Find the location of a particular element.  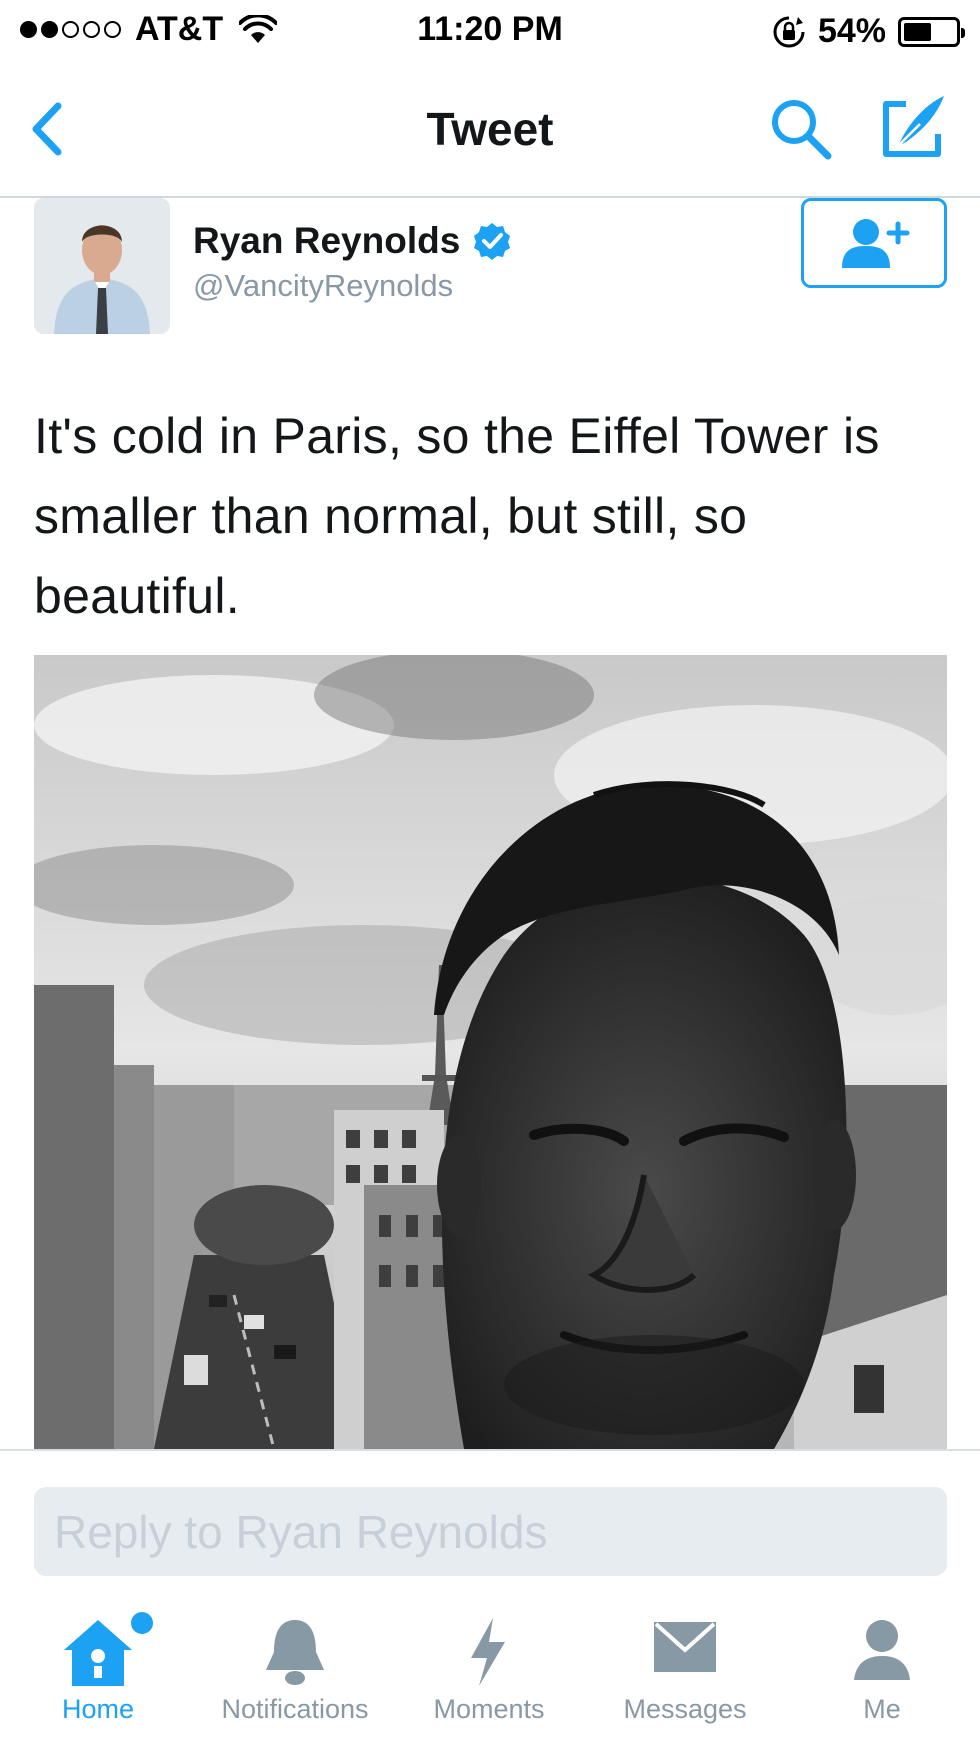

status-bar-right: 54% is located at coordinates (868, 31).